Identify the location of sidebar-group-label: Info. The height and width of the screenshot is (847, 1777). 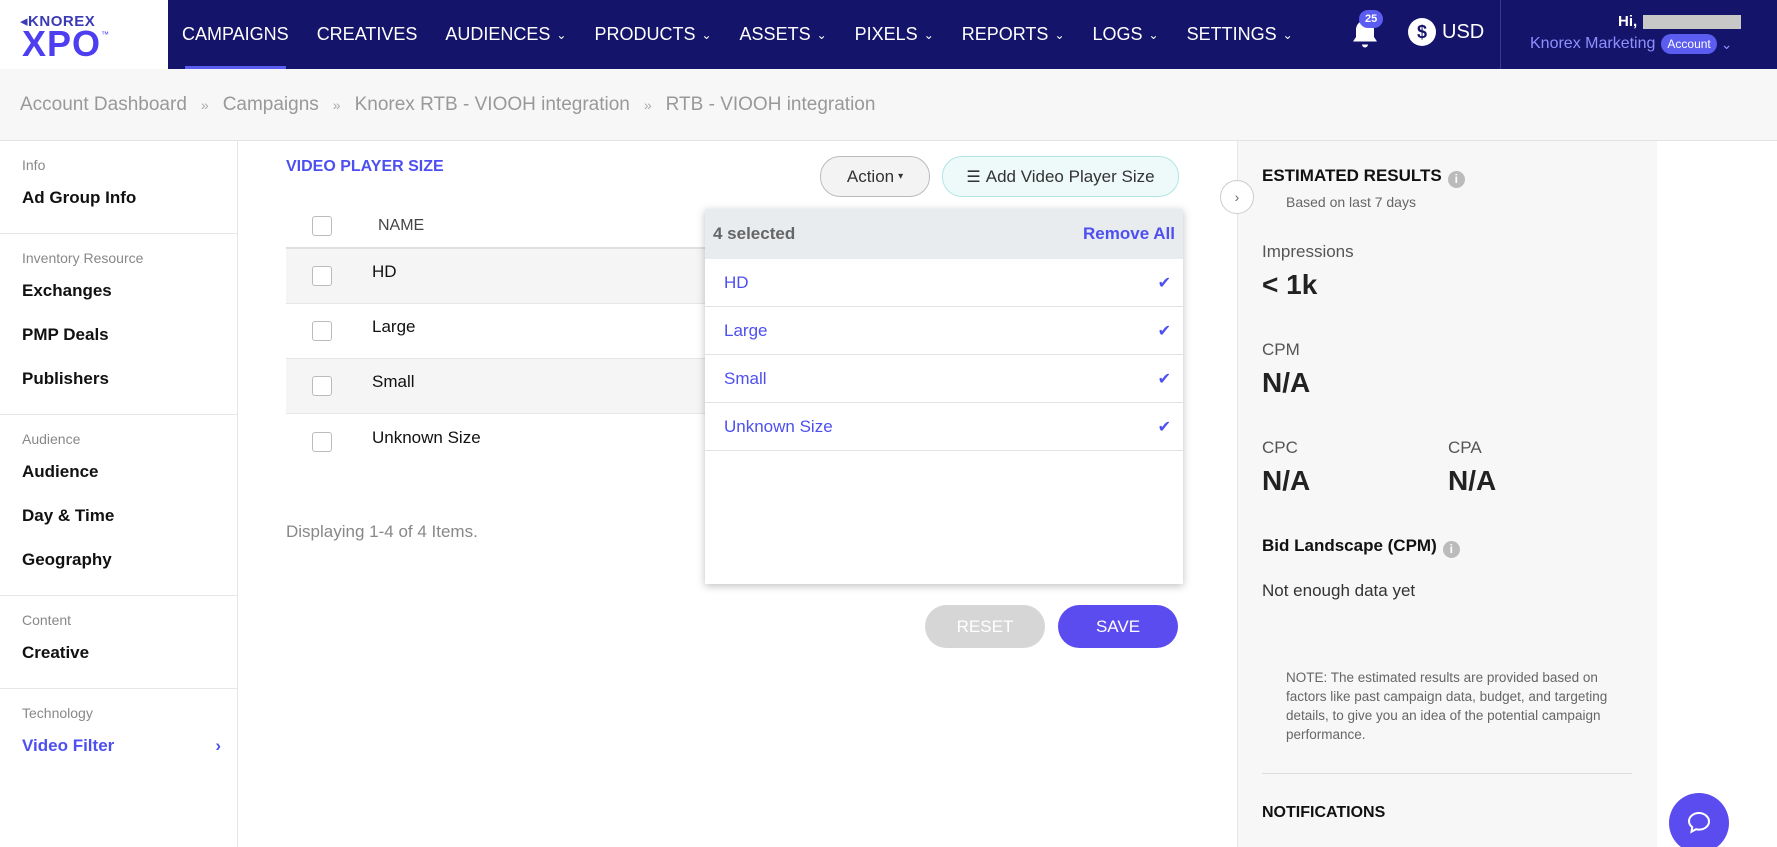
(34, 165).